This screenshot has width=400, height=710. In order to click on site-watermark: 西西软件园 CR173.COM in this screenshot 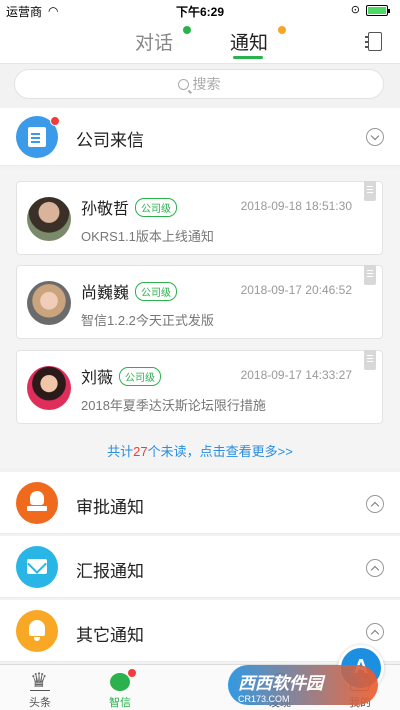, I will do `click(303, 685)`.